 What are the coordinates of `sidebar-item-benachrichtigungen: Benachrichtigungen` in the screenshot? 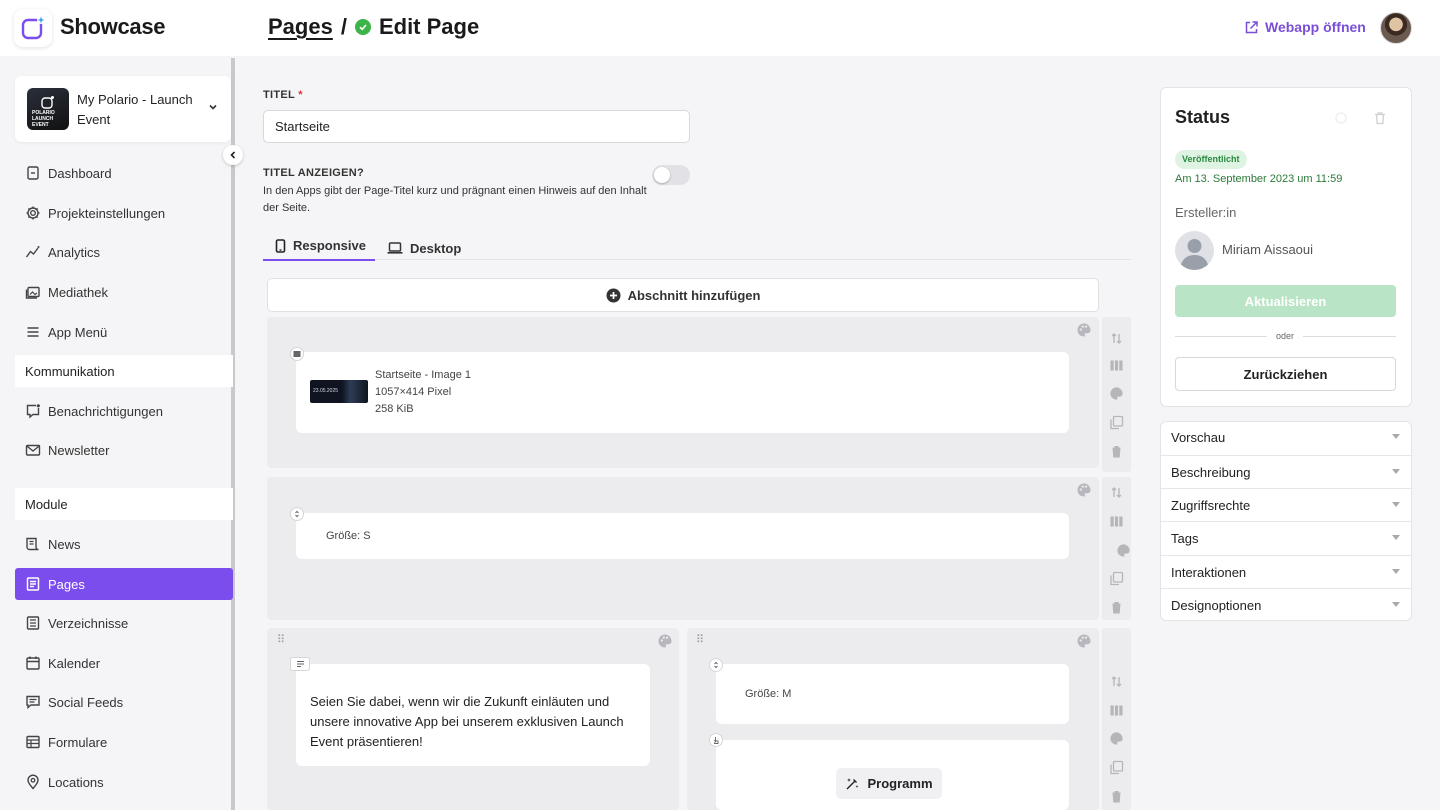 It's located at (124, 411).